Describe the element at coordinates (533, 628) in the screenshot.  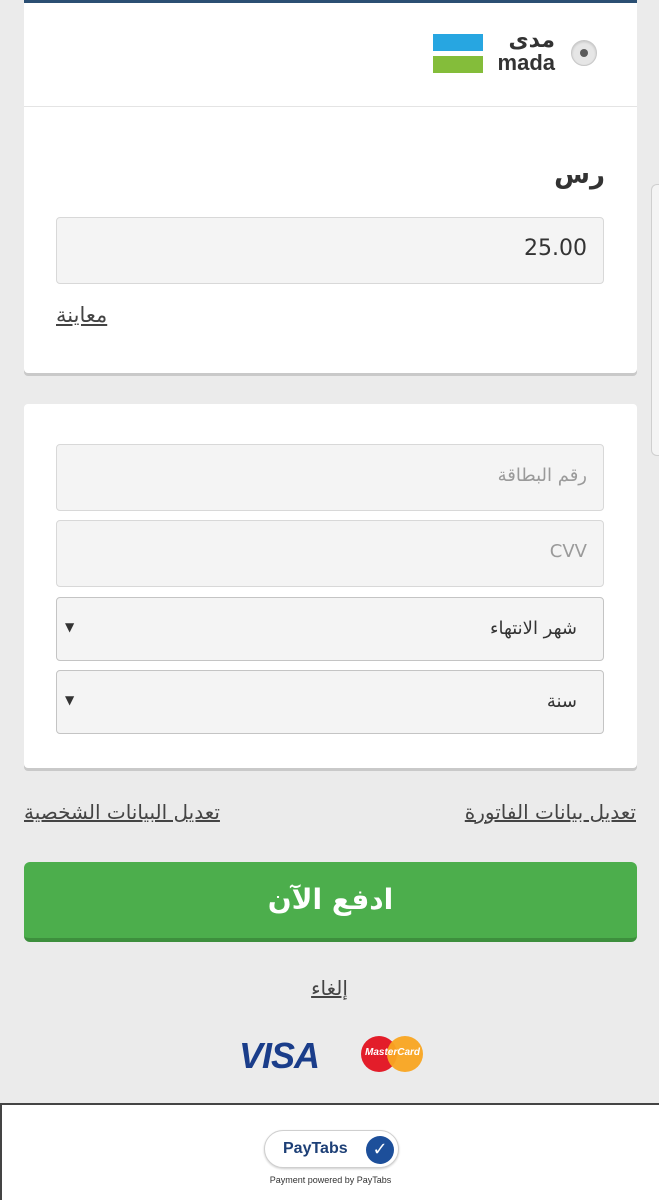
I see `expiry-month-label: شهر الانتهاء` at that location.